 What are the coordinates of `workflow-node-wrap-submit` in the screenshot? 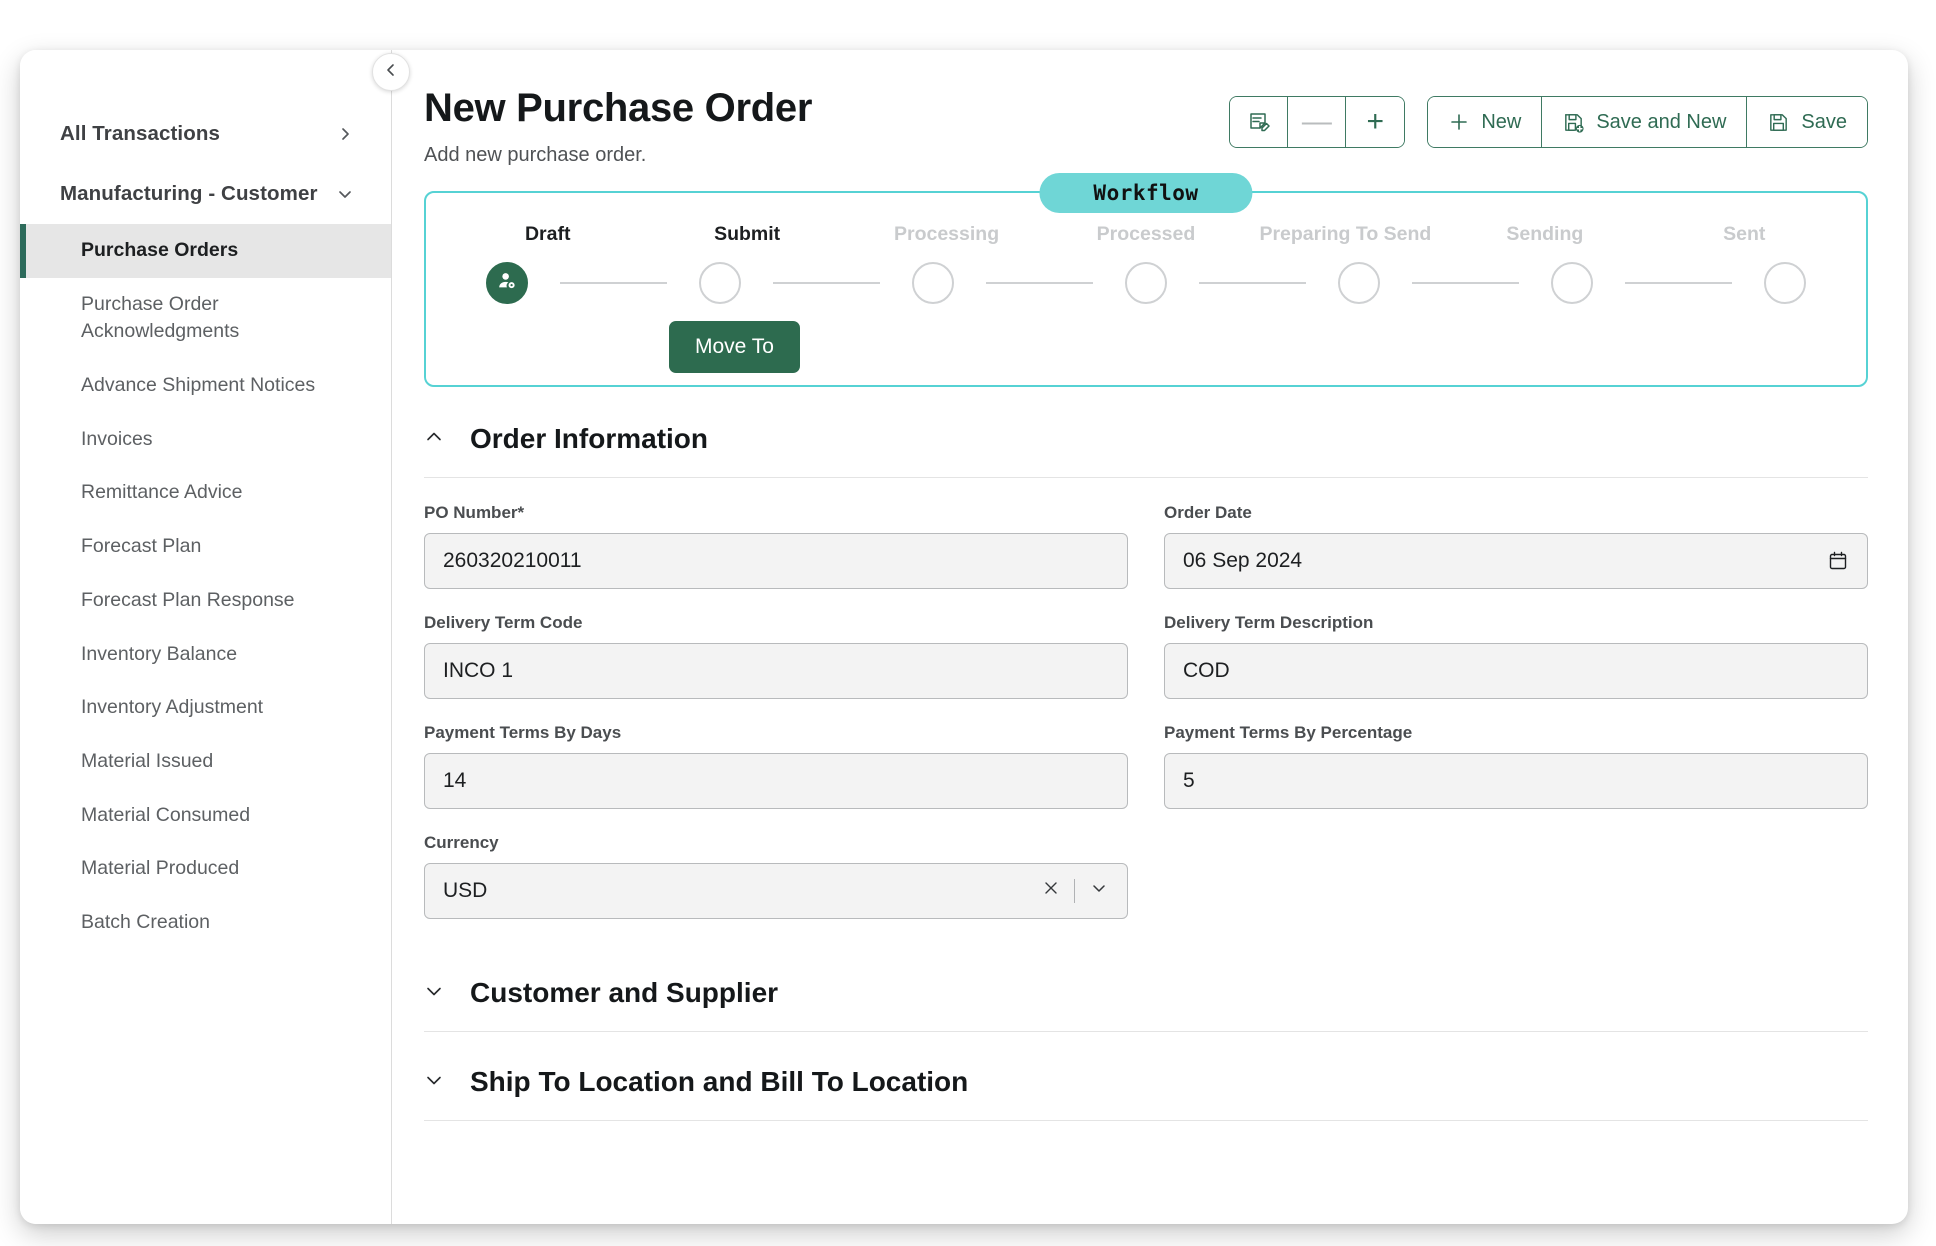 It's located at (720, 283).